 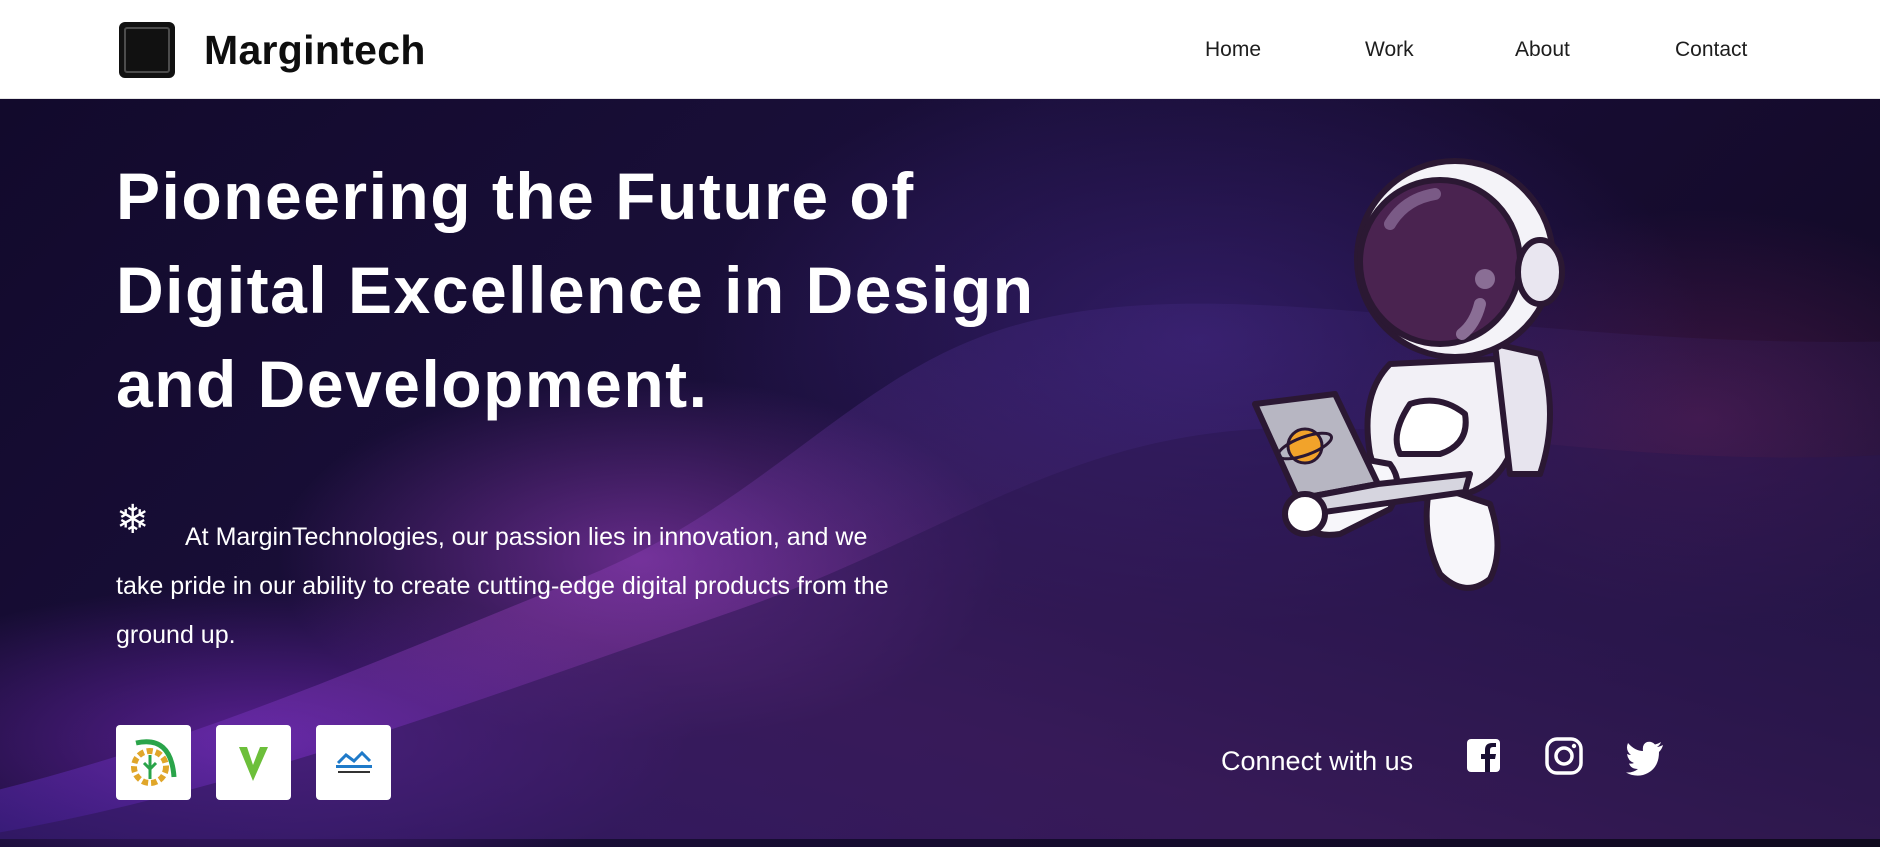 I want to click on astronaut-illustration, so click(x=1408, y=374).